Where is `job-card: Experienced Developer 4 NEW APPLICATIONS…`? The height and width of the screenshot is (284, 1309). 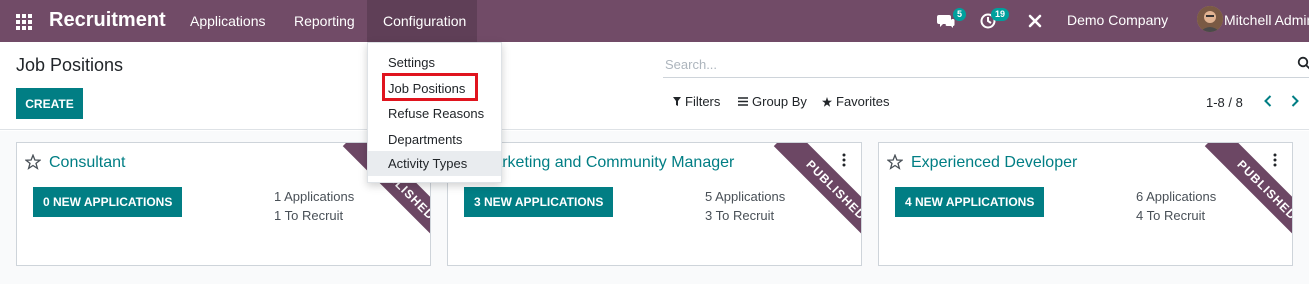 job-card: Experienced Developer 4 NEW APPLICATIONS… is located at coordinates (1085, 204).